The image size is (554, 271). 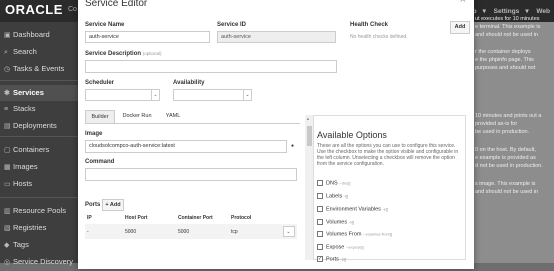 I want to click on chevron-down-icon: ⌄, so click(x=155, y=95).